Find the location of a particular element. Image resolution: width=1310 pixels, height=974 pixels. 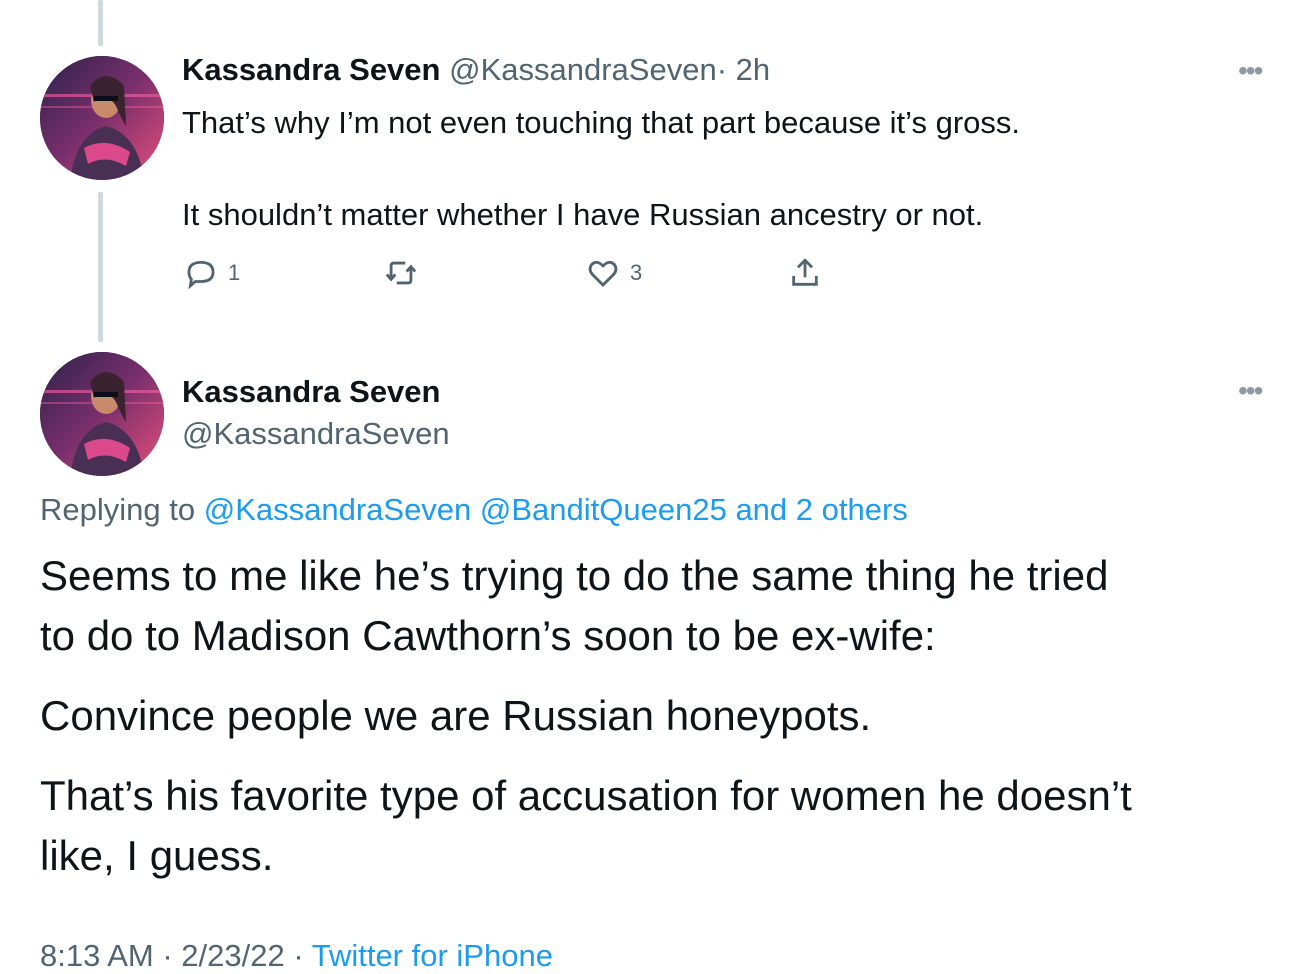

thread-line-top is located at coordinates (100, 23).